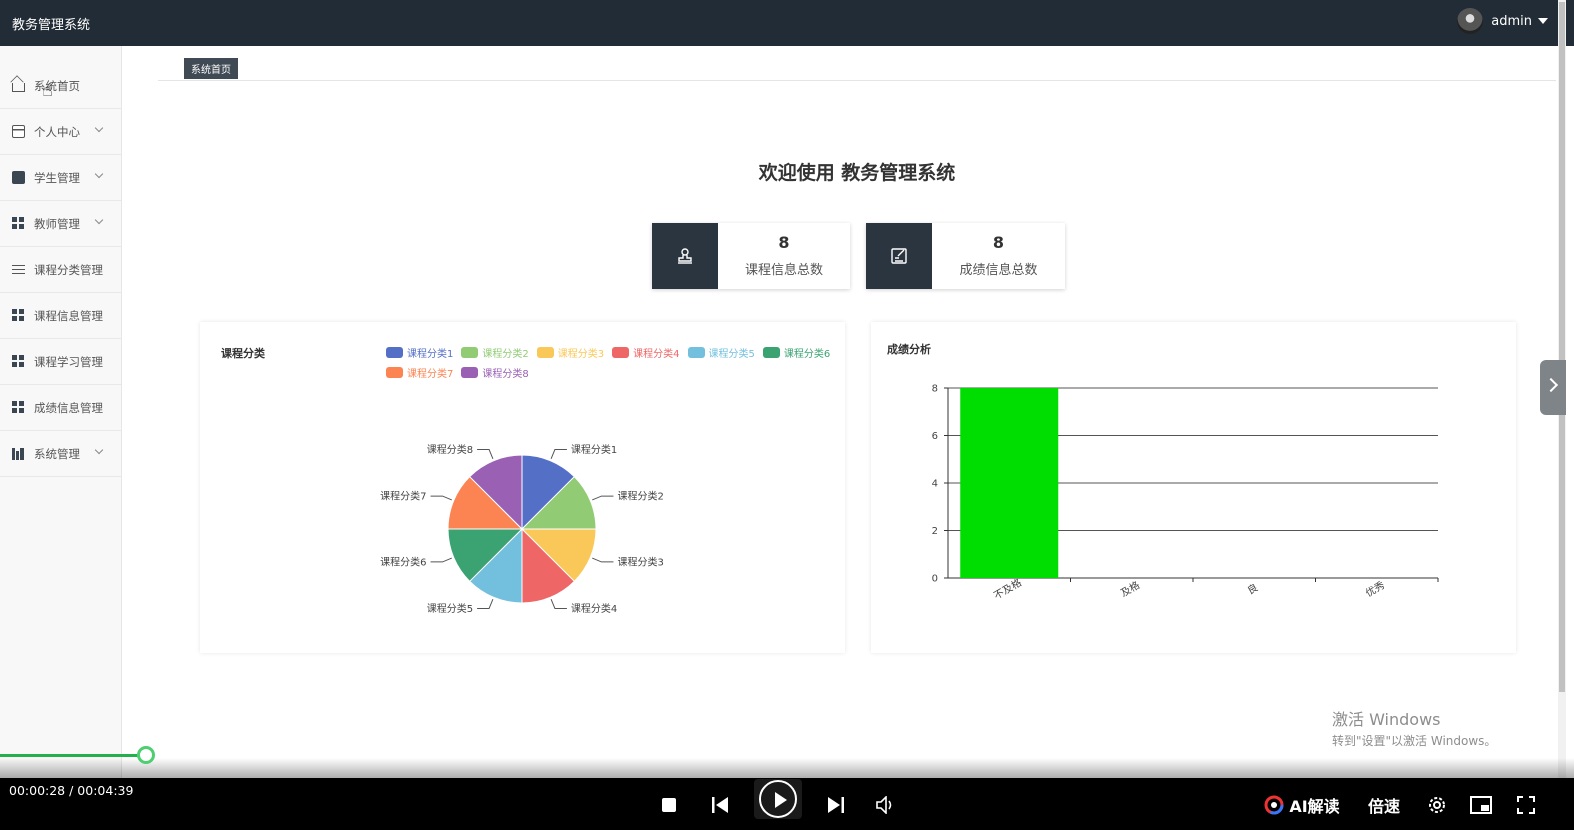 Image resolution: width=1574 pixels, height=830 pixels. Describe the element at coordinates (211, 68) in the screenshot. I see `breadcrumb: 系统首页` at that location.